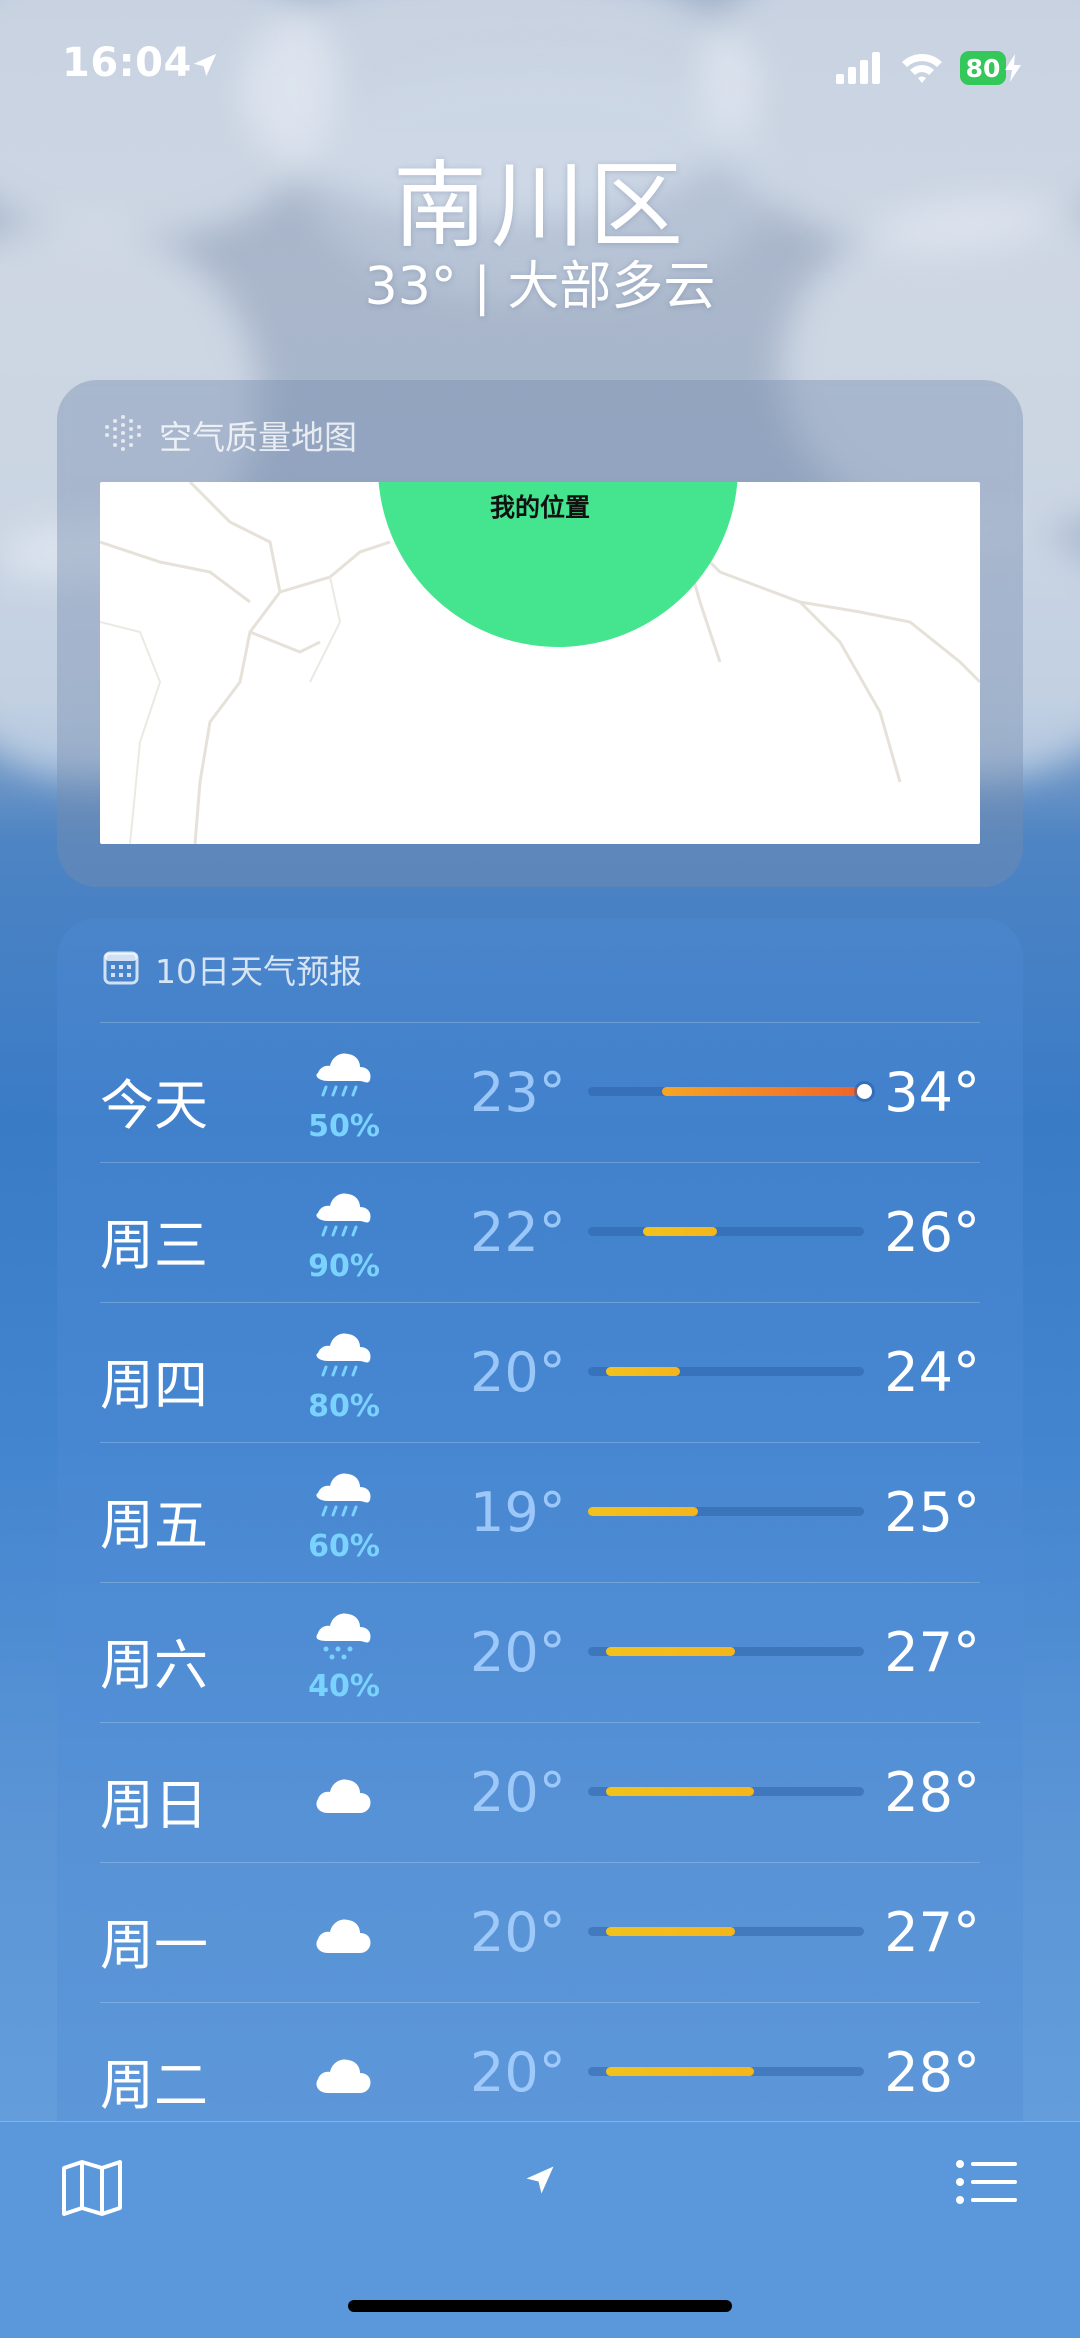  I want to click on day-label: 周四, so click(154, 1385).